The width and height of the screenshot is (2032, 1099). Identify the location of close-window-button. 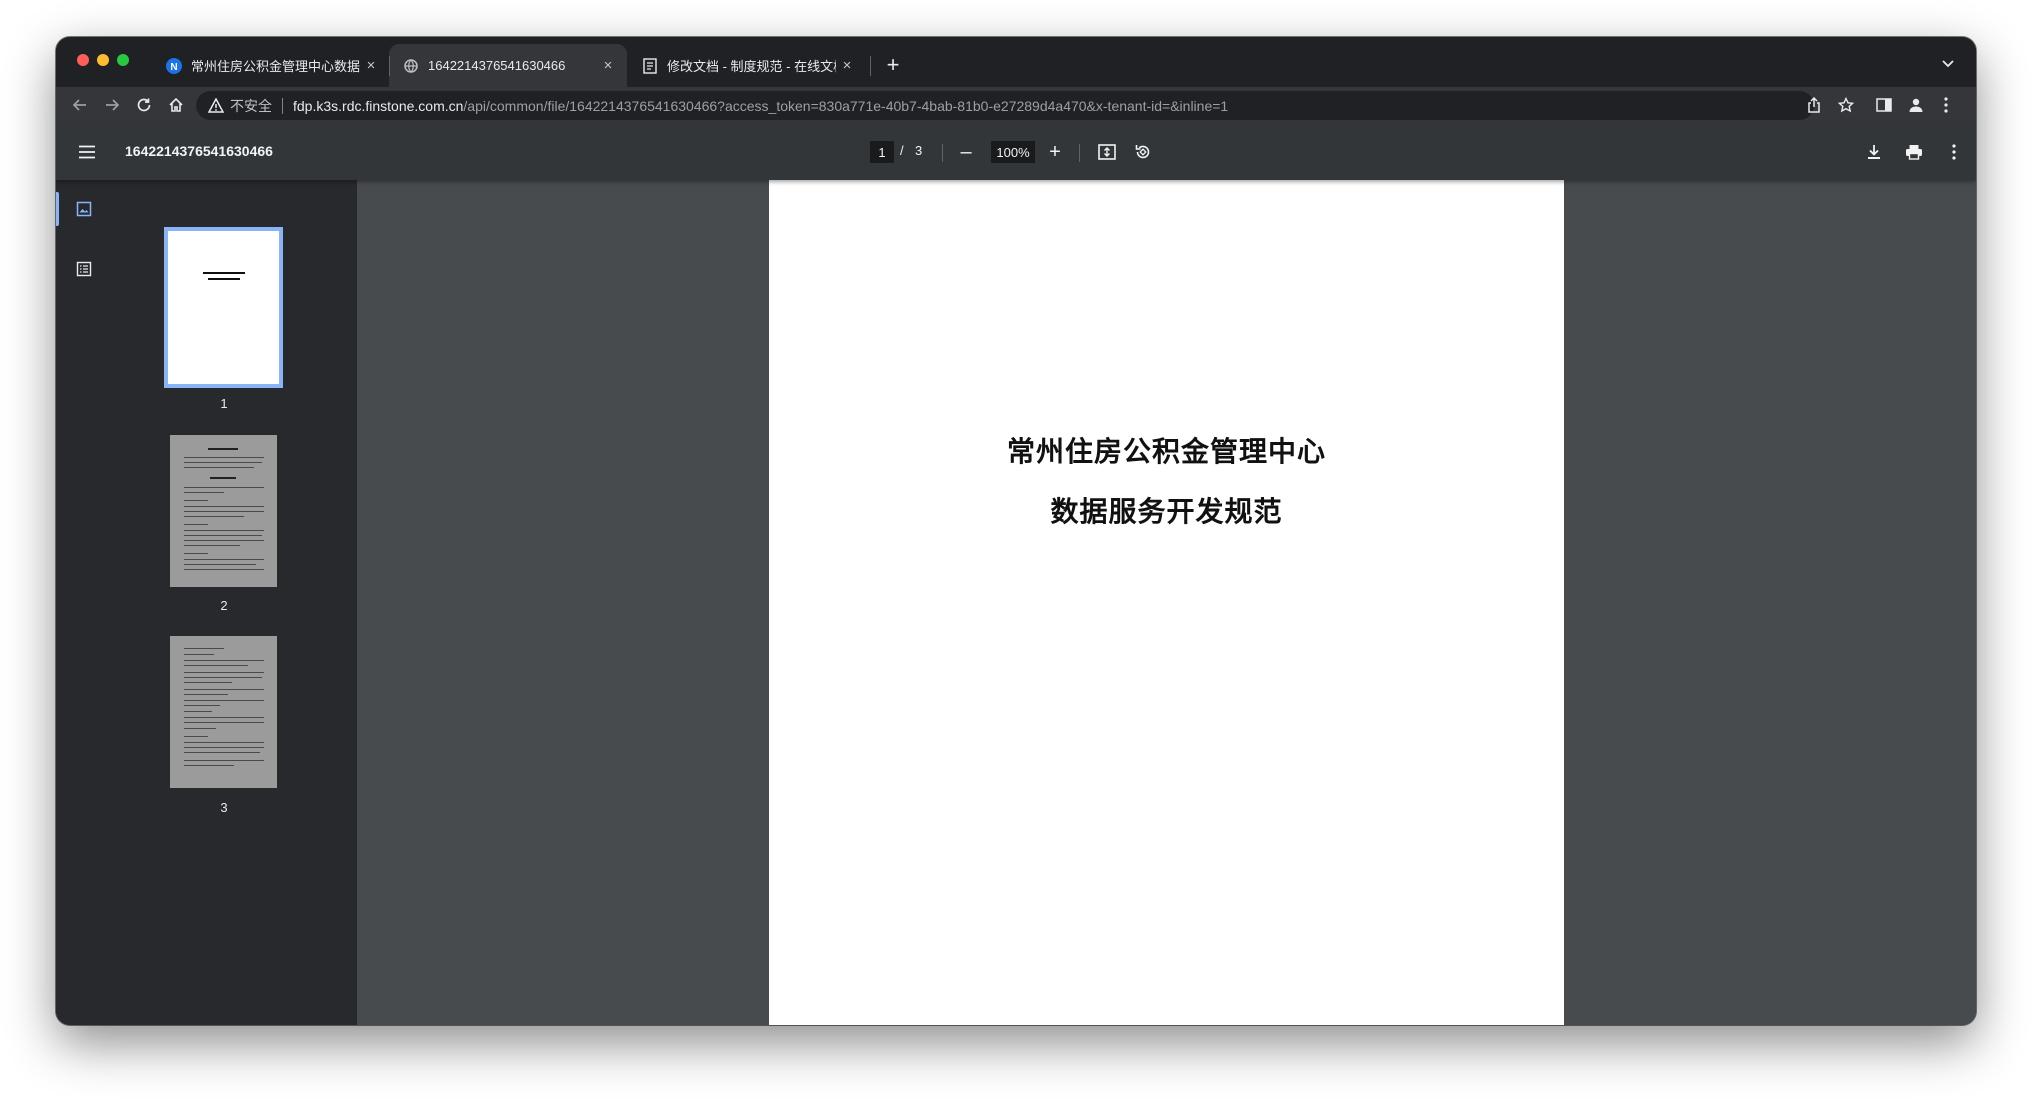
(83, 60).